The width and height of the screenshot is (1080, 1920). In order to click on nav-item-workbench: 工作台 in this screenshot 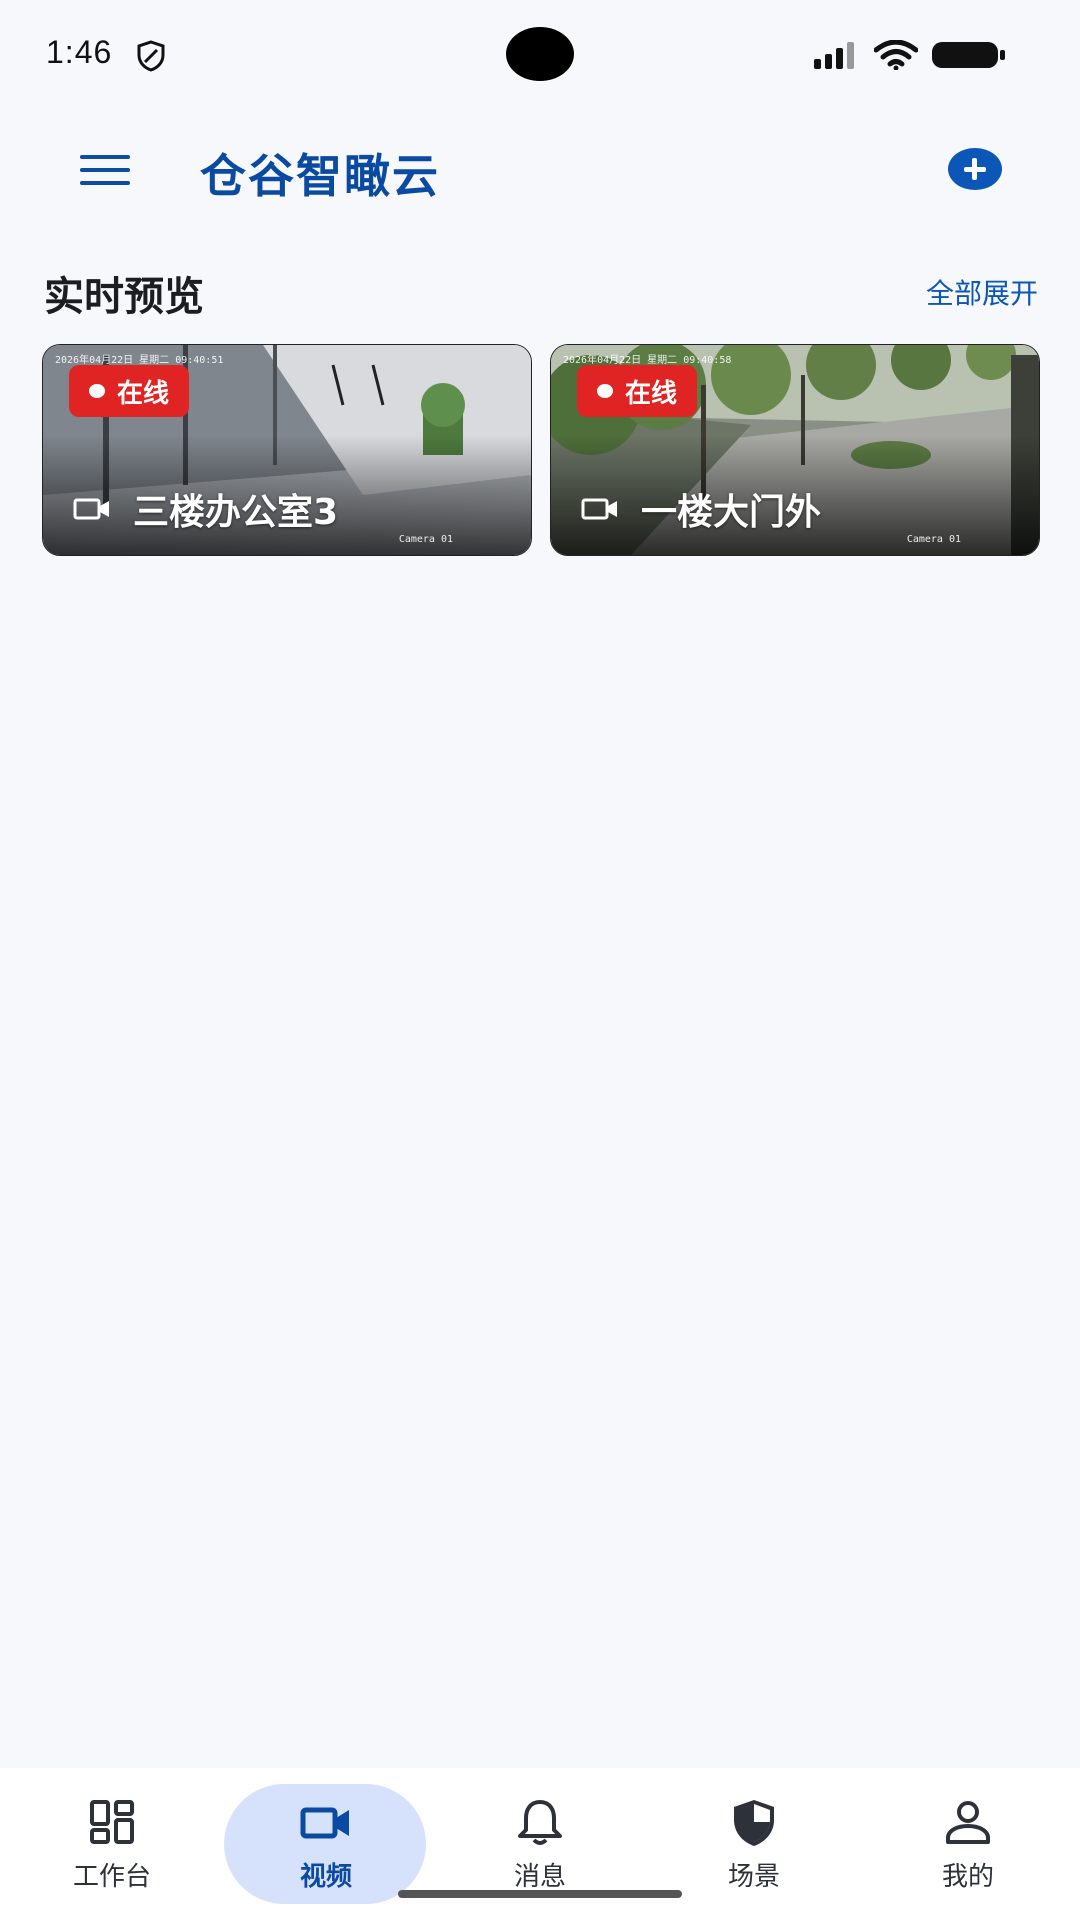, I will do `click(112, 1844)`.